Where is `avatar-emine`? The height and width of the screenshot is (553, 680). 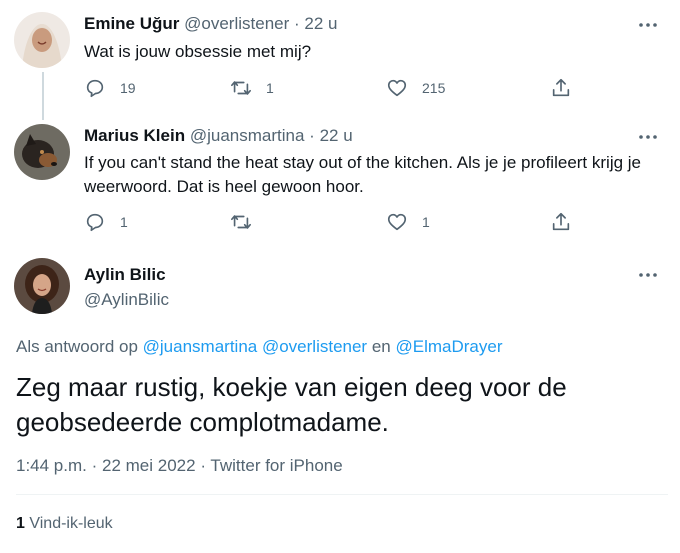
avatar-emine is located at coordinates (42, 40).